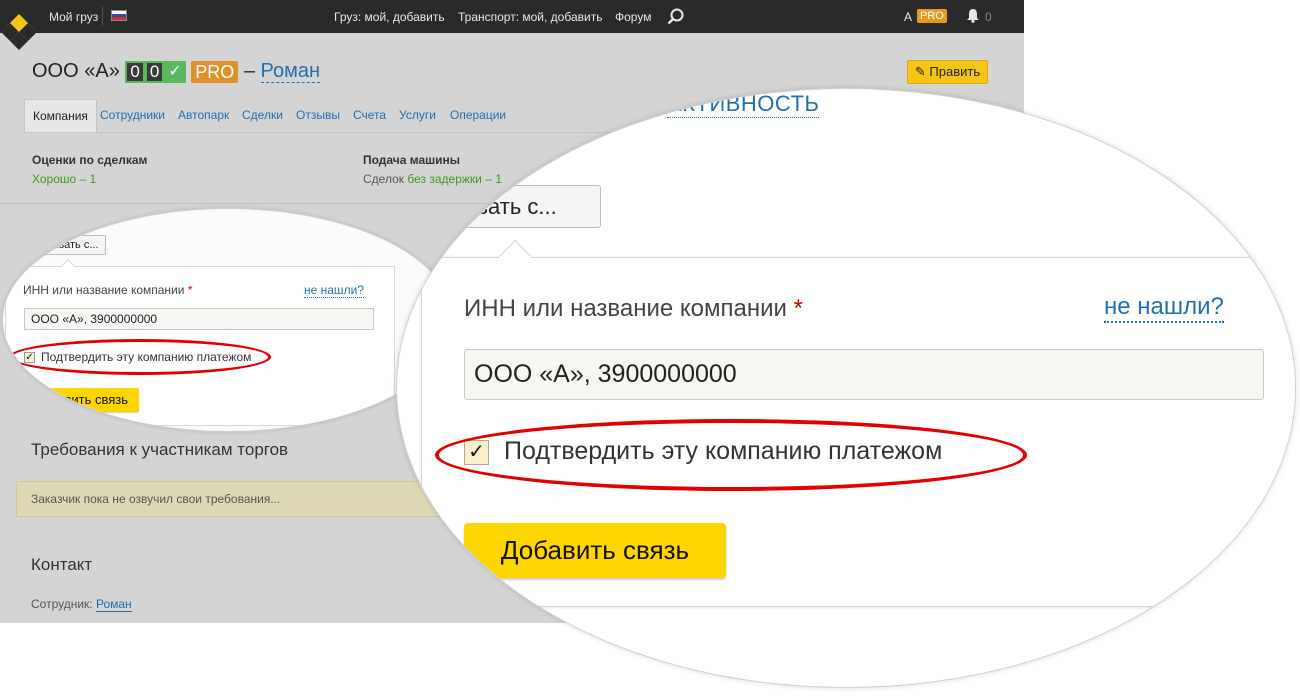  I want to click on contact-employee: Сотрудник: Роман, so click(81, 604).